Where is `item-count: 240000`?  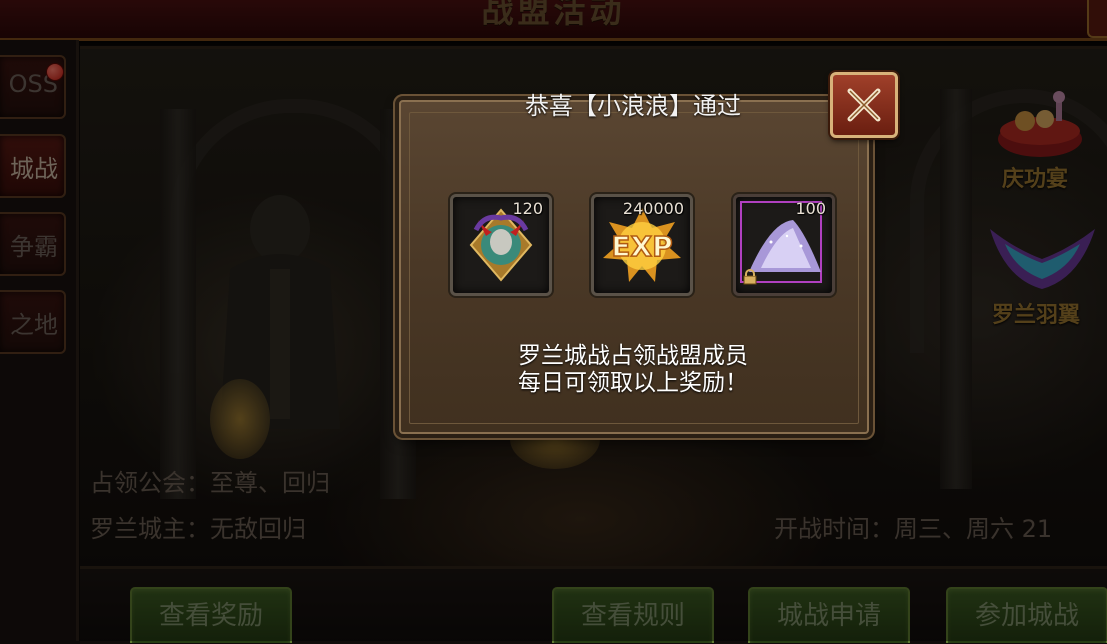
item-count: 240000 is located at coordinates (653, 208).